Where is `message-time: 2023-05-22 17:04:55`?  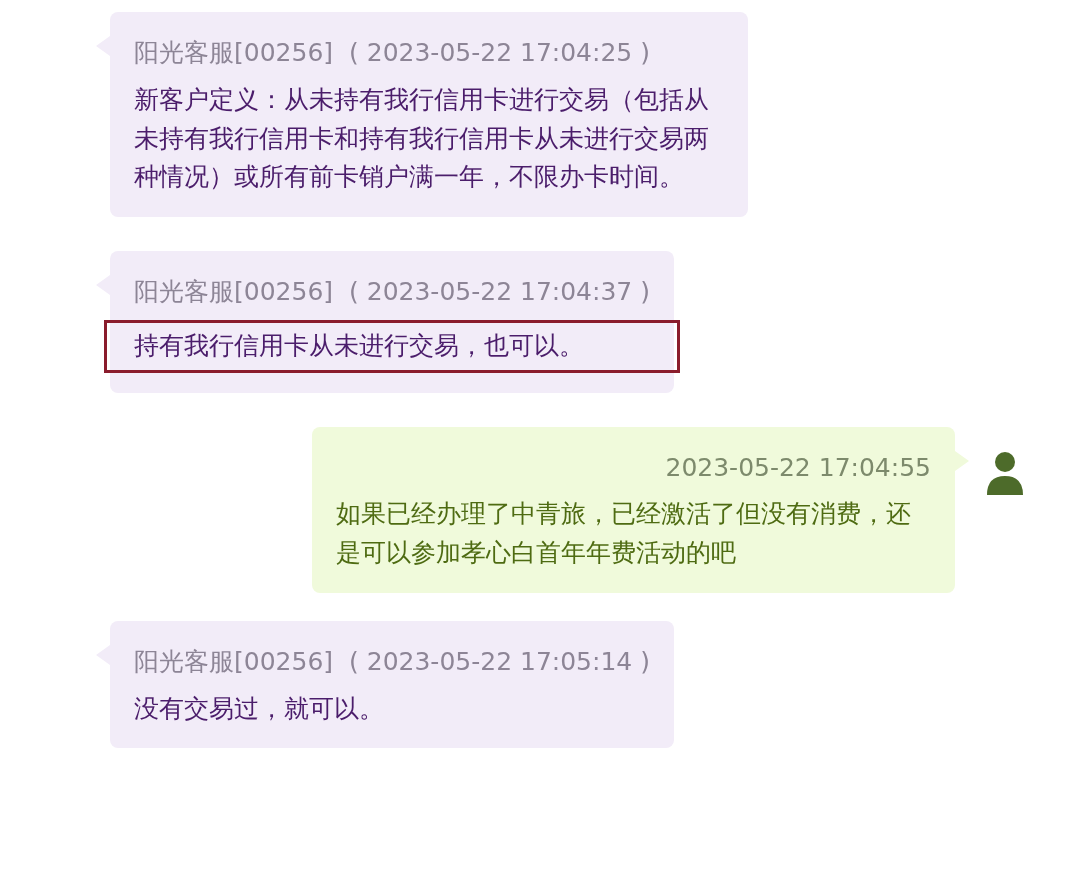 message-time: 2023-05-22 17:04:55 is located at coordinates (797, 467).